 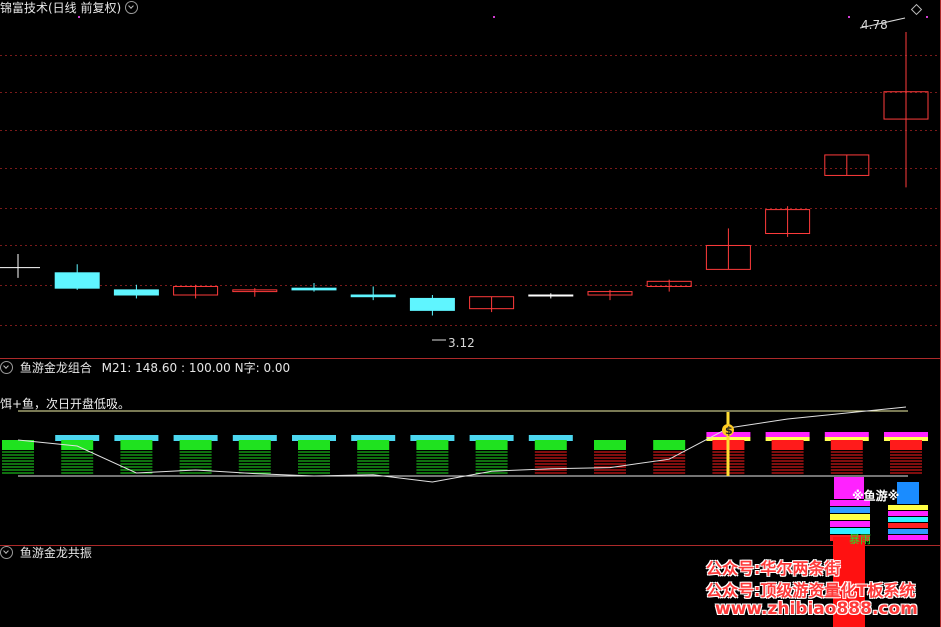 I want to click on third-pane-header: 鱼游金龙共振, so click(x=46, y=553).